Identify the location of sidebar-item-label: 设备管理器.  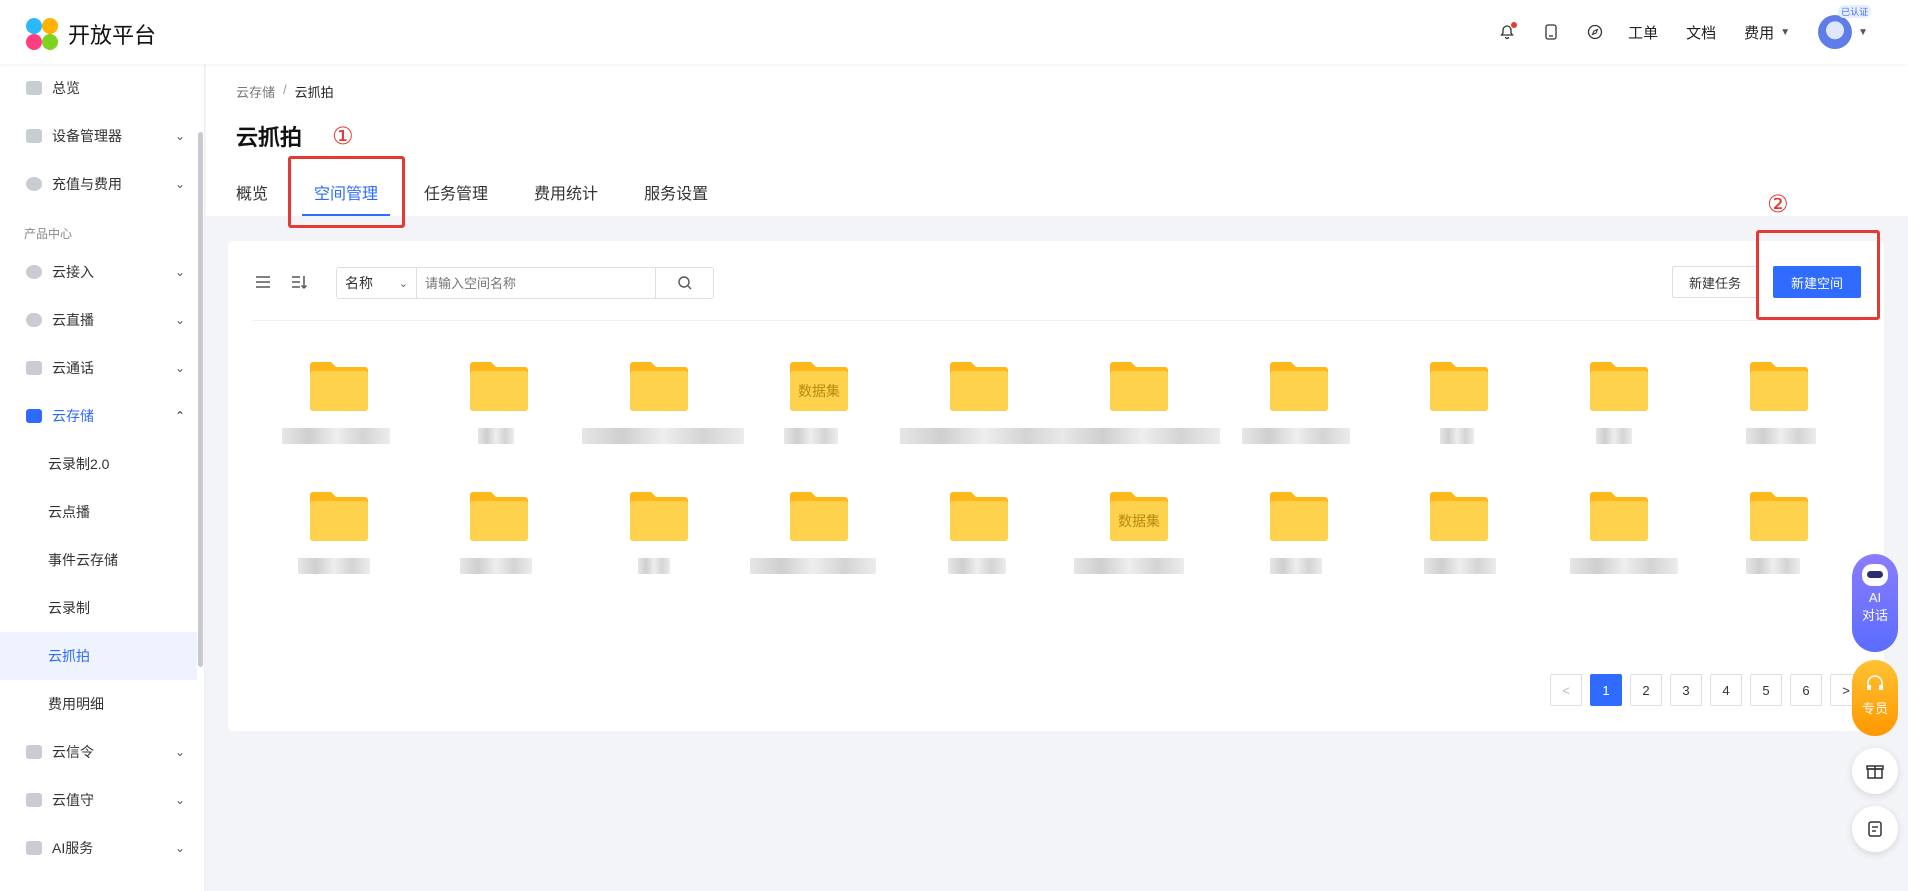
(87, 136).